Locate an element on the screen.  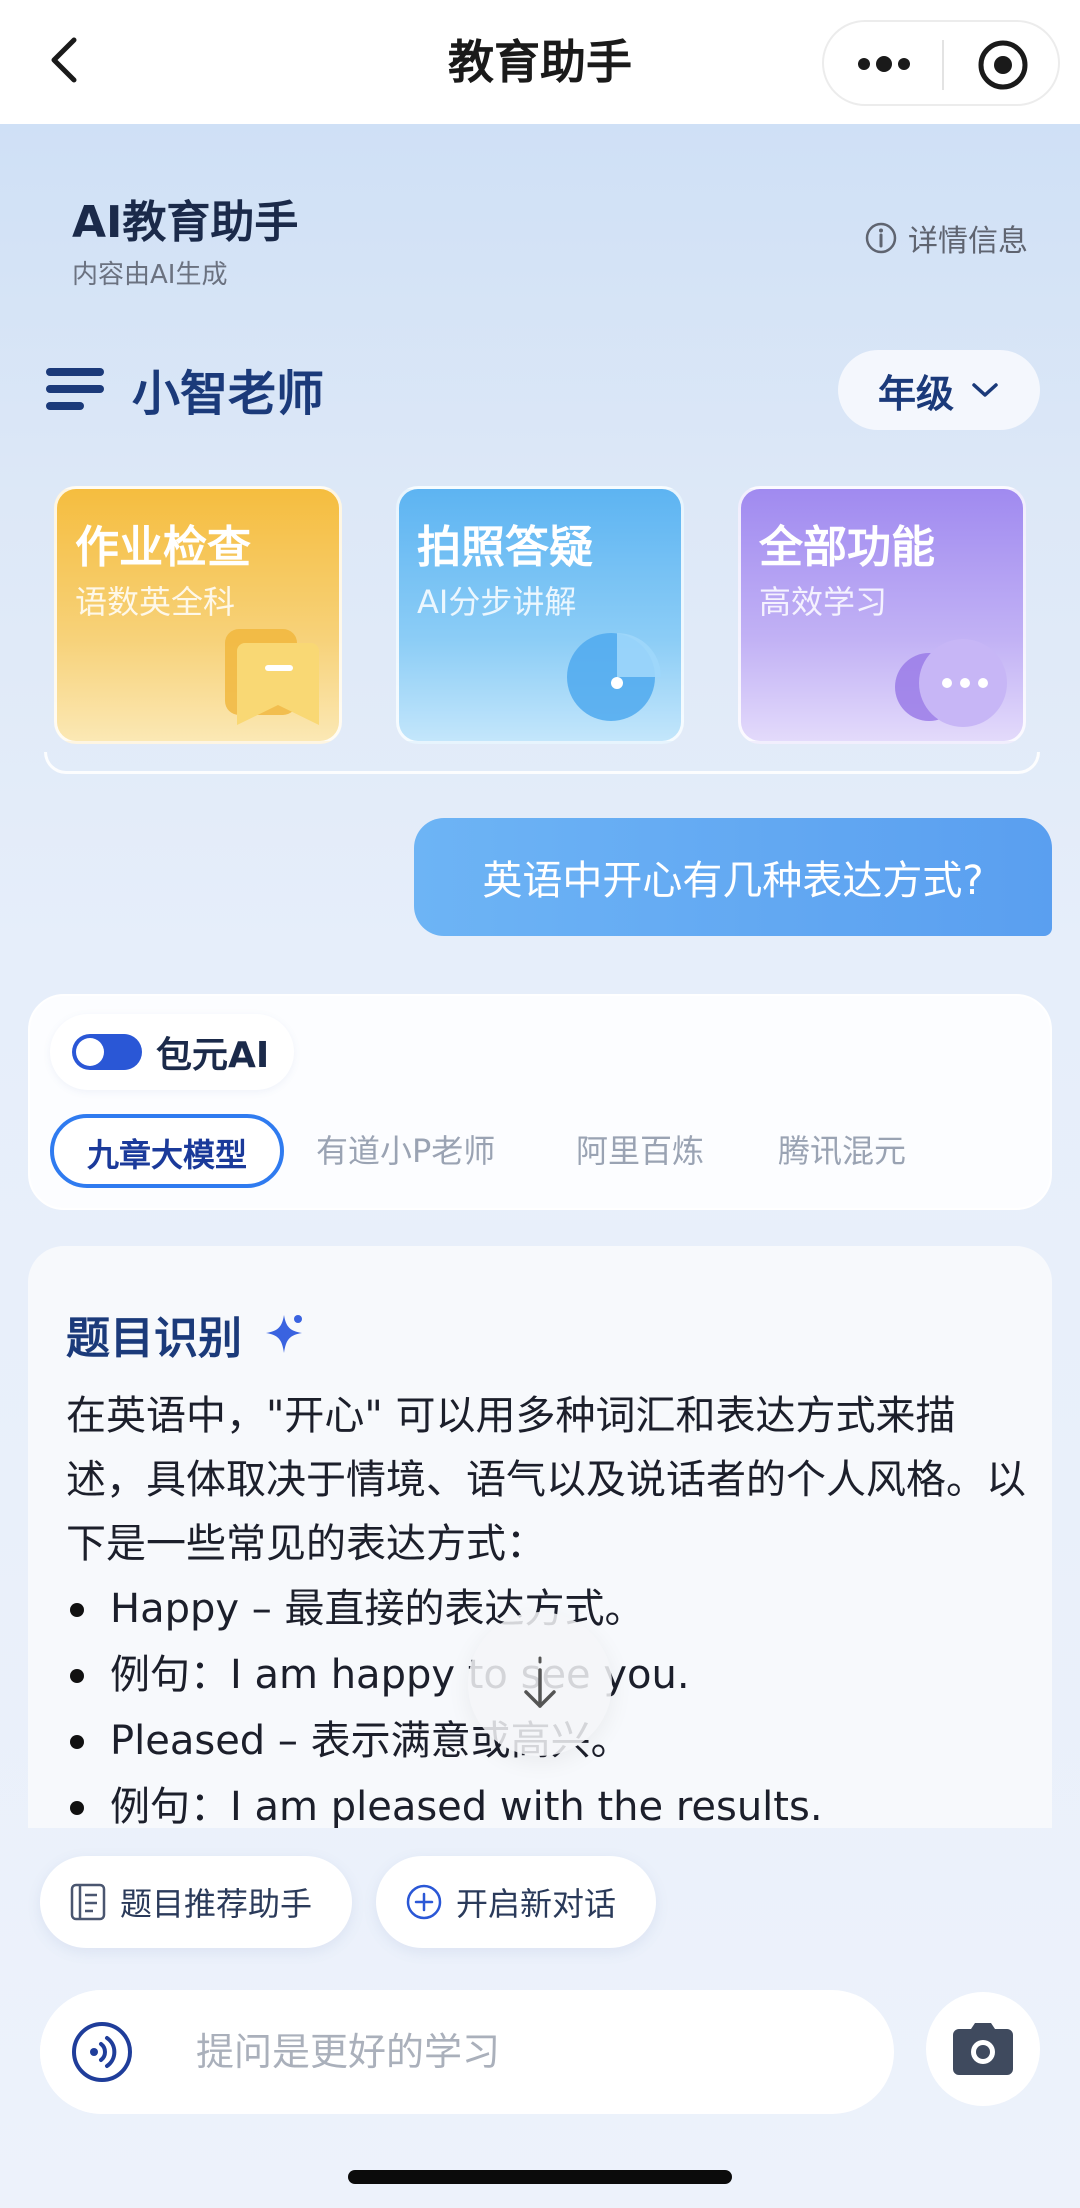
close-target-icon is located at coordinates (1003, 65).